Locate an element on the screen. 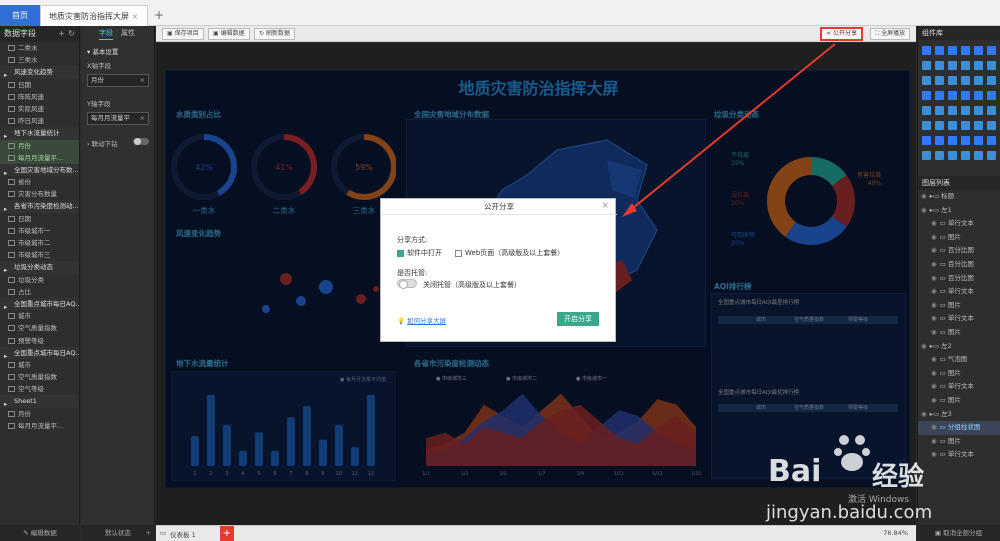  field-item: 日期 is located at coordinates (39, 219).